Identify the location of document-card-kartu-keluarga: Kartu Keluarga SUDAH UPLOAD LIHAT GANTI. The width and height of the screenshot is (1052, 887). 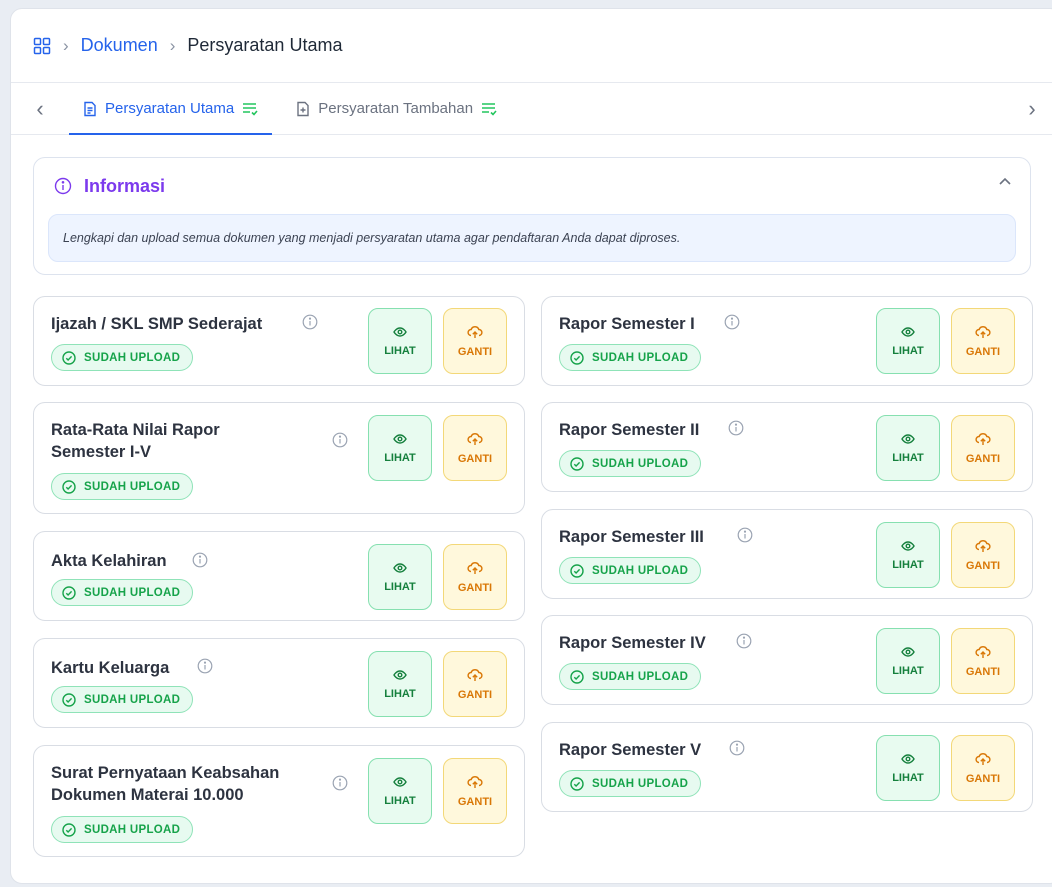
(279, 683).